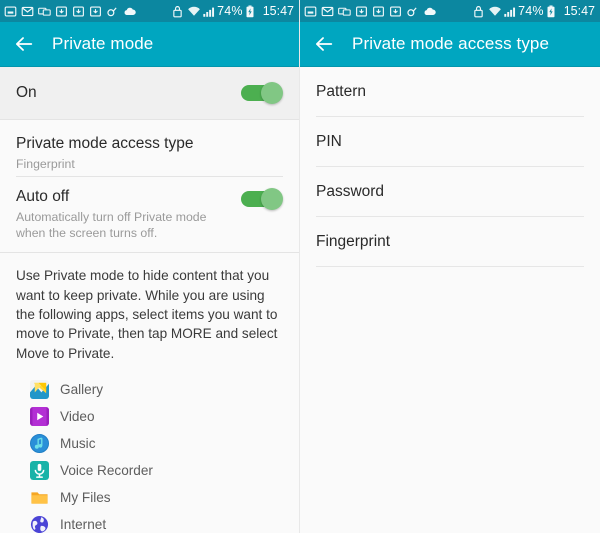 This screenshot has width=600, height=533. I want to click on list-item: Gallery, so click(164, 389).